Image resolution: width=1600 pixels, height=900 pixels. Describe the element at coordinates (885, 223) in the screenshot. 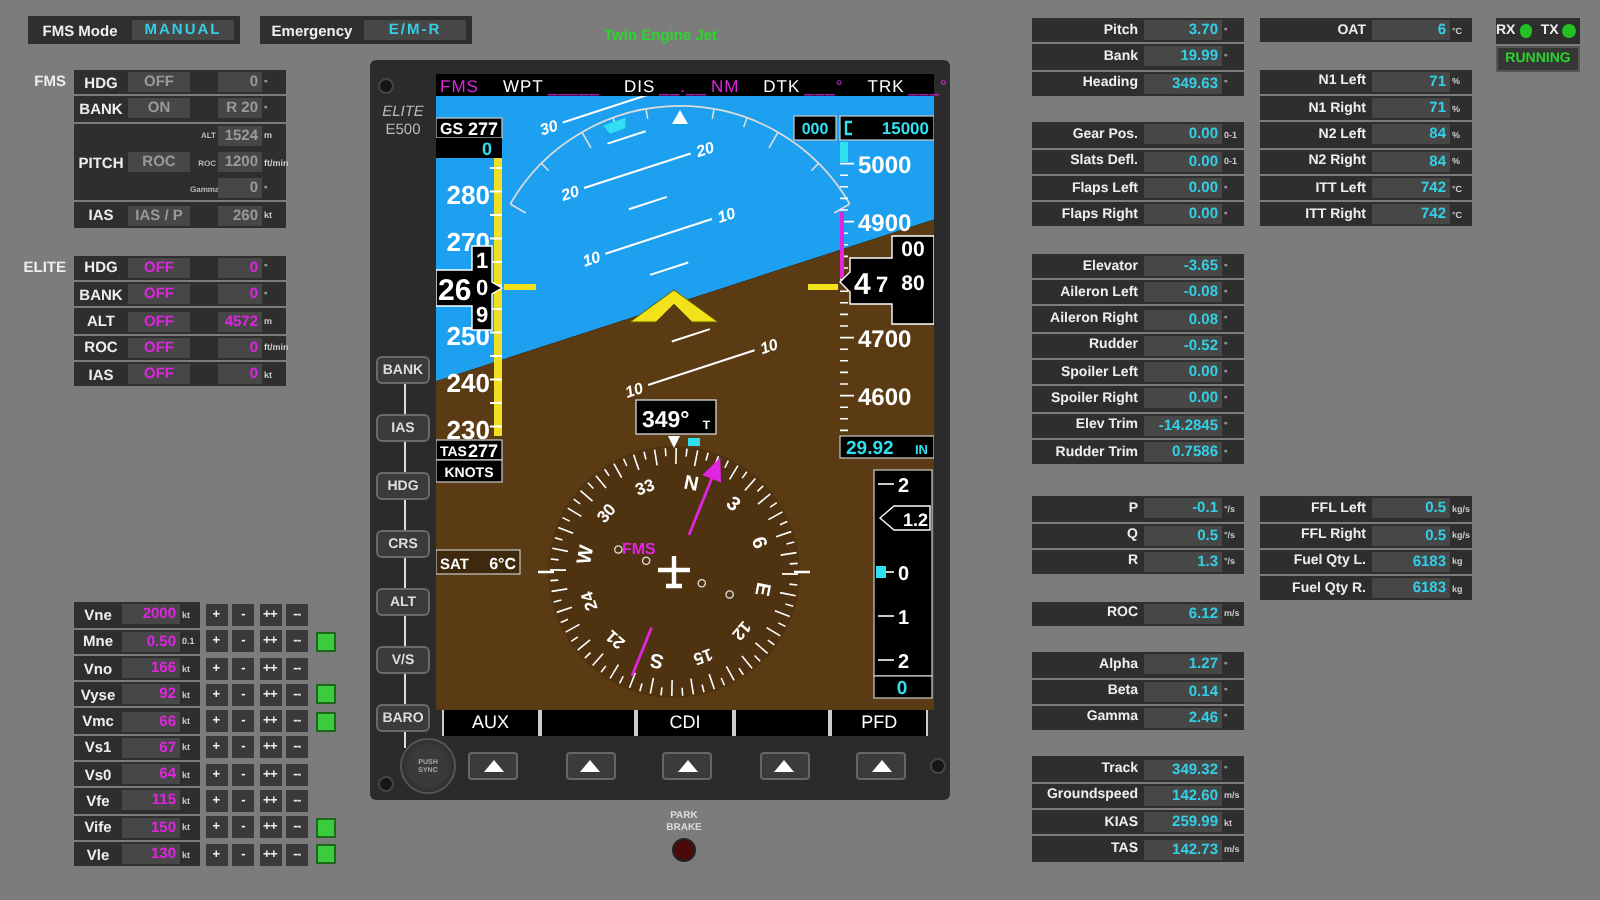

I see `altitude-scale-label: 4900` at that location.